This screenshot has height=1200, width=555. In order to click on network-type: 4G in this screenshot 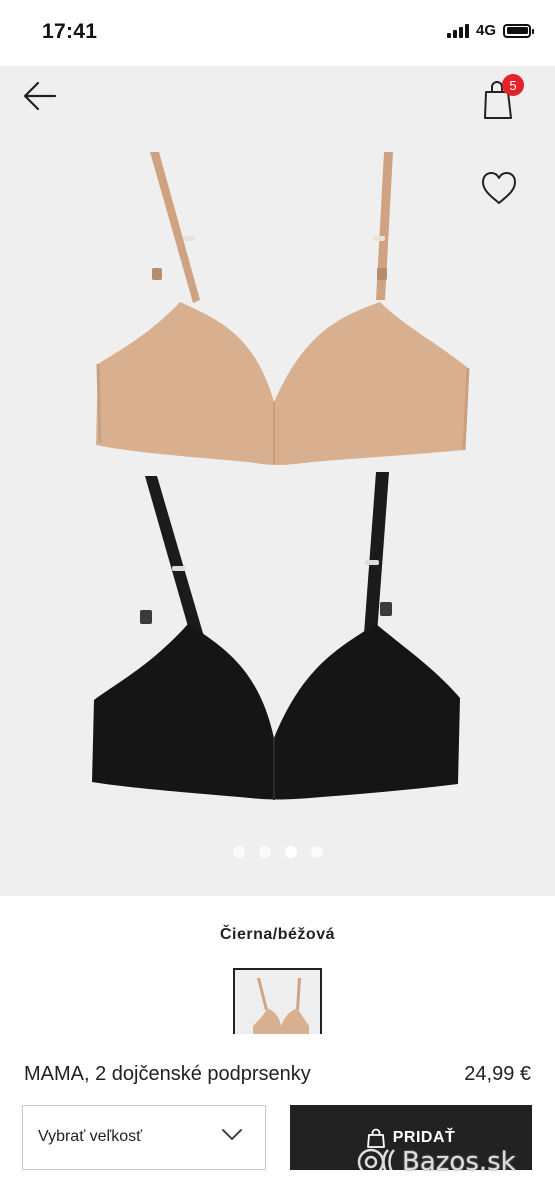, I will do `click(485, 30)`.